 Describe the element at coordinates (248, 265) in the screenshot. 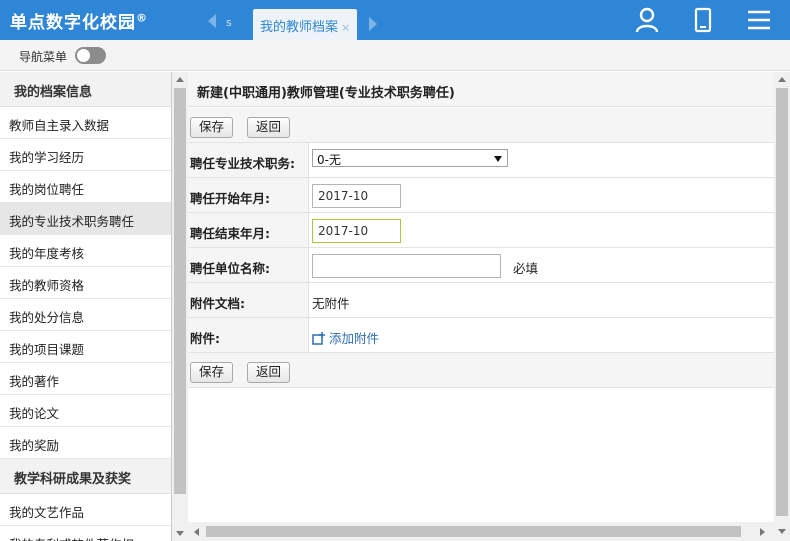

I see `unit-label: 聘任单位名称:` at that location.